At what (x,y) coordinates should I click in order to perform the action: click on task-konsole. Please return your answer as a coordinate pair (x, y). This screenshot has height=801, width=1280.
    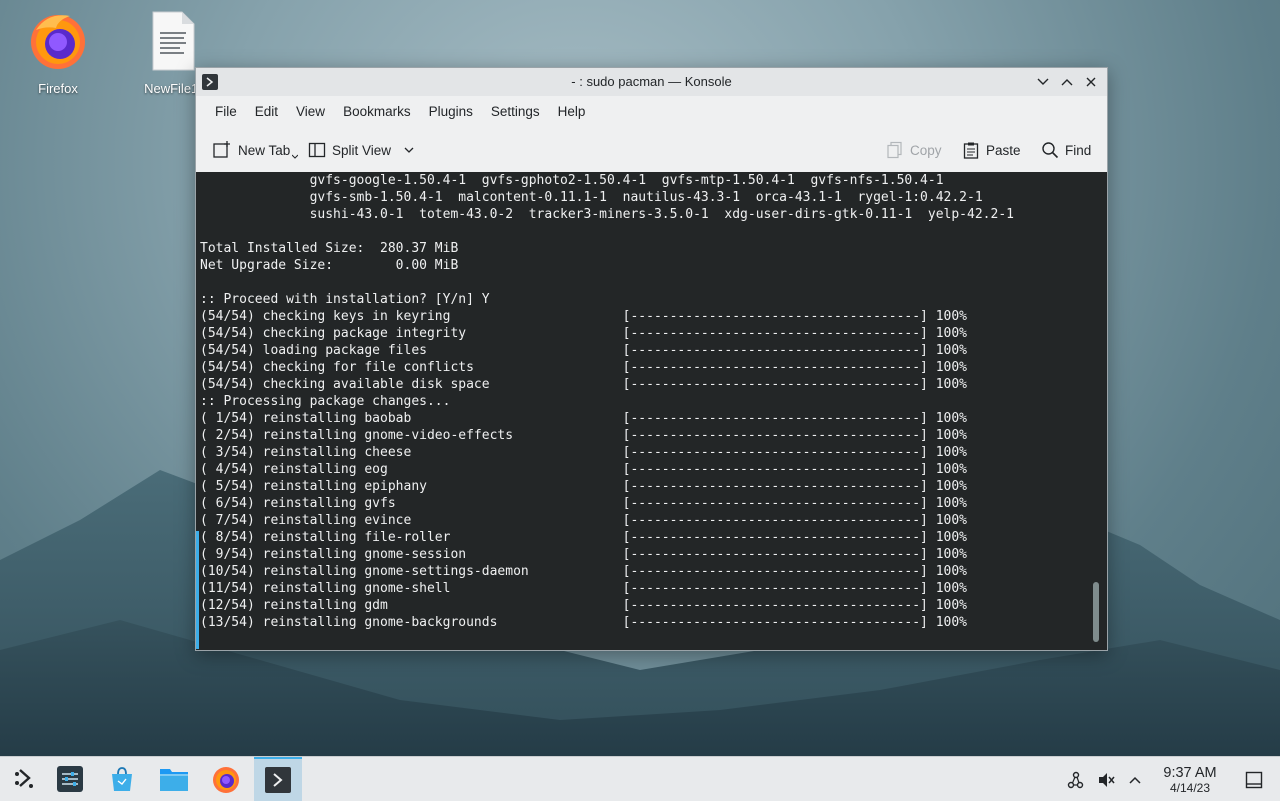
    Looking at the image, I should click on (278, 779).